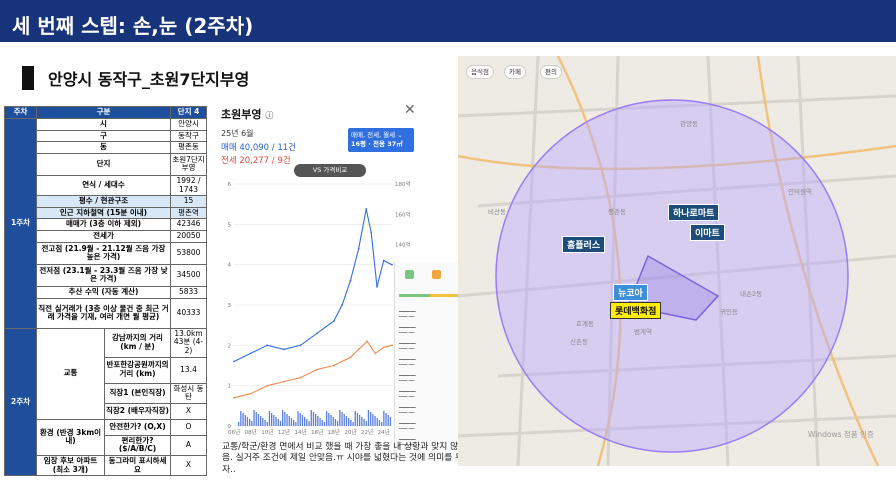  Describe the element at coordinates (103, 185) in the screenshot. I see `table-row-label: 연식 / 세대수` at that location.